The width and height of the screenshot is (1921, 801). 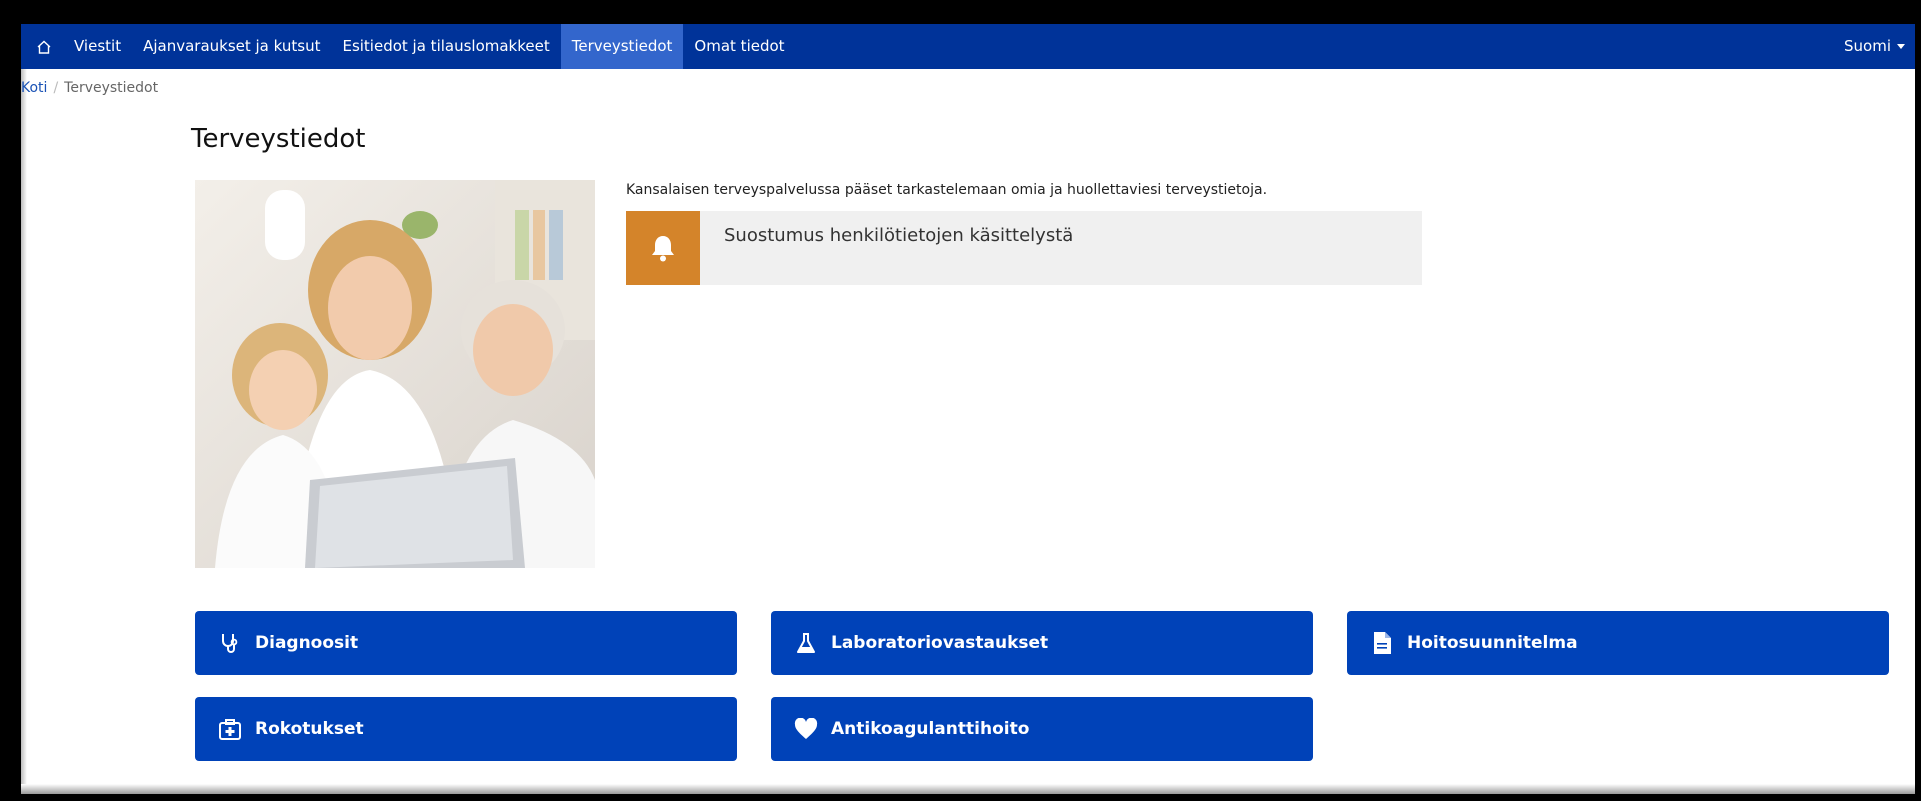 What do you see at coordinates (34, 88) in the screenshot?
I see `breadcrumb-home-link: Koti` at bounding box center [34, 88].